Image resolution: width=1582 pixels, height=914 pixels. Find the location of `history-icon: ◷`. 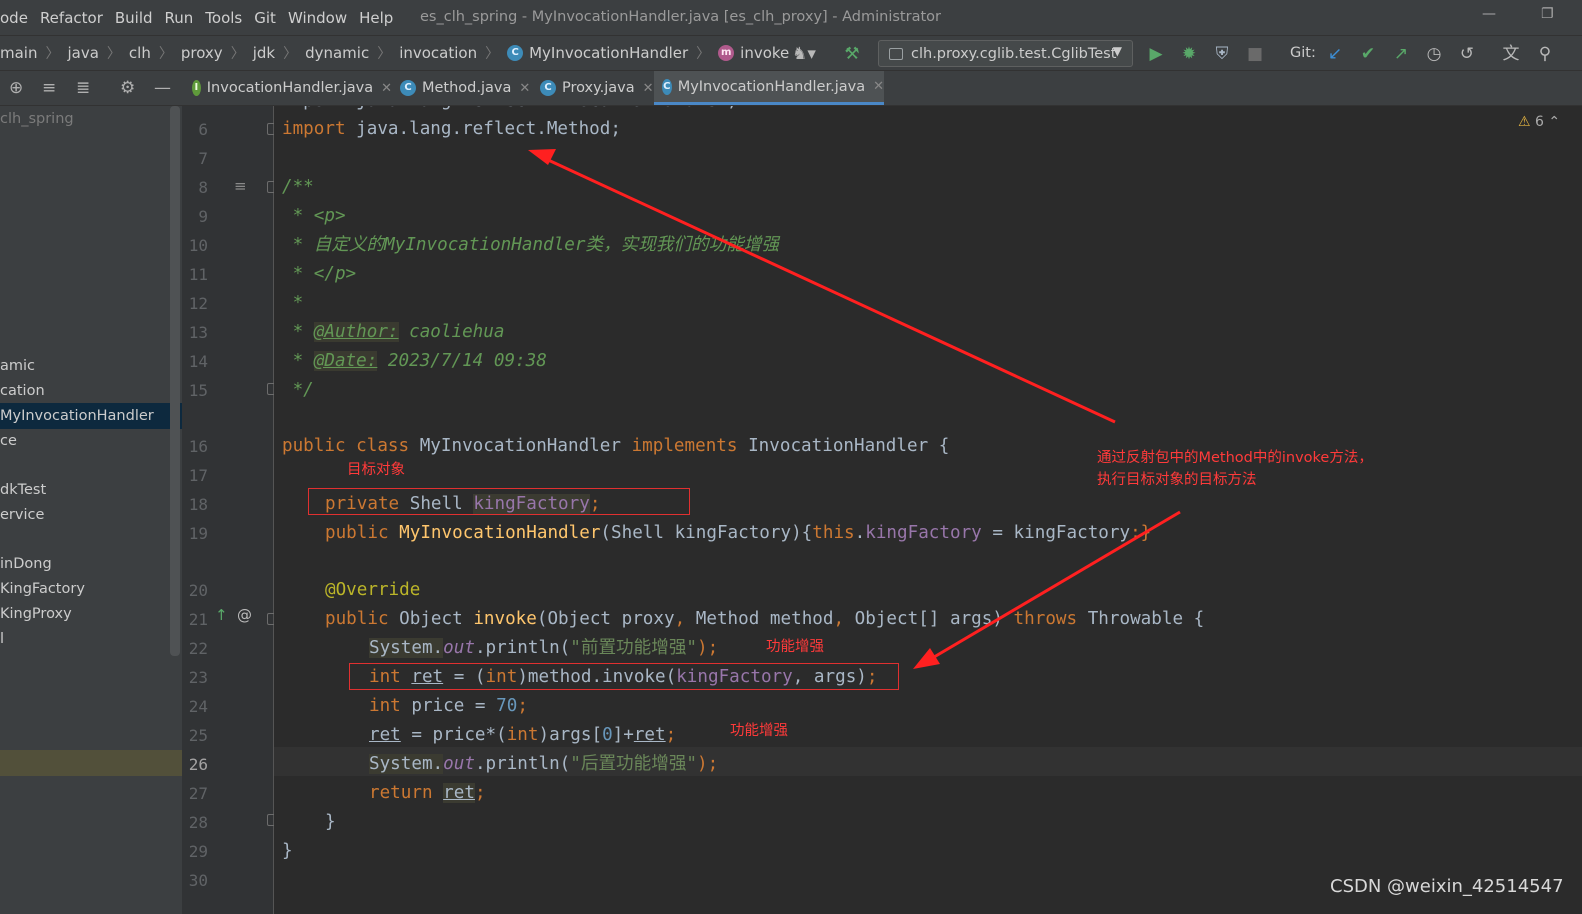

history-icon: ◷ is located at coordinates (1434, 54).